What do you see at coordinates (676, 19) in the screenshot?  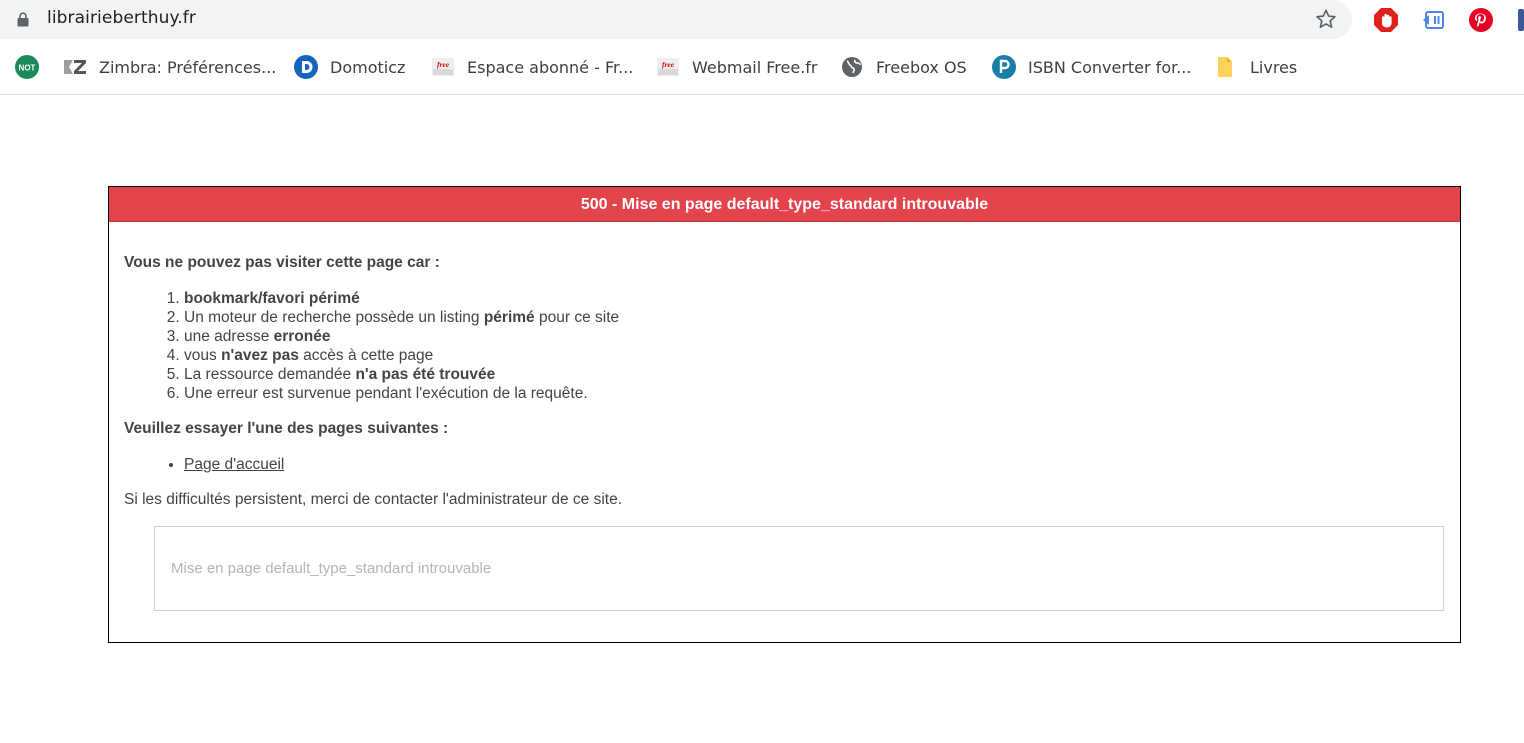 I see `address-bar: librairieberthuy.fr` at bounding box center [676, 19].